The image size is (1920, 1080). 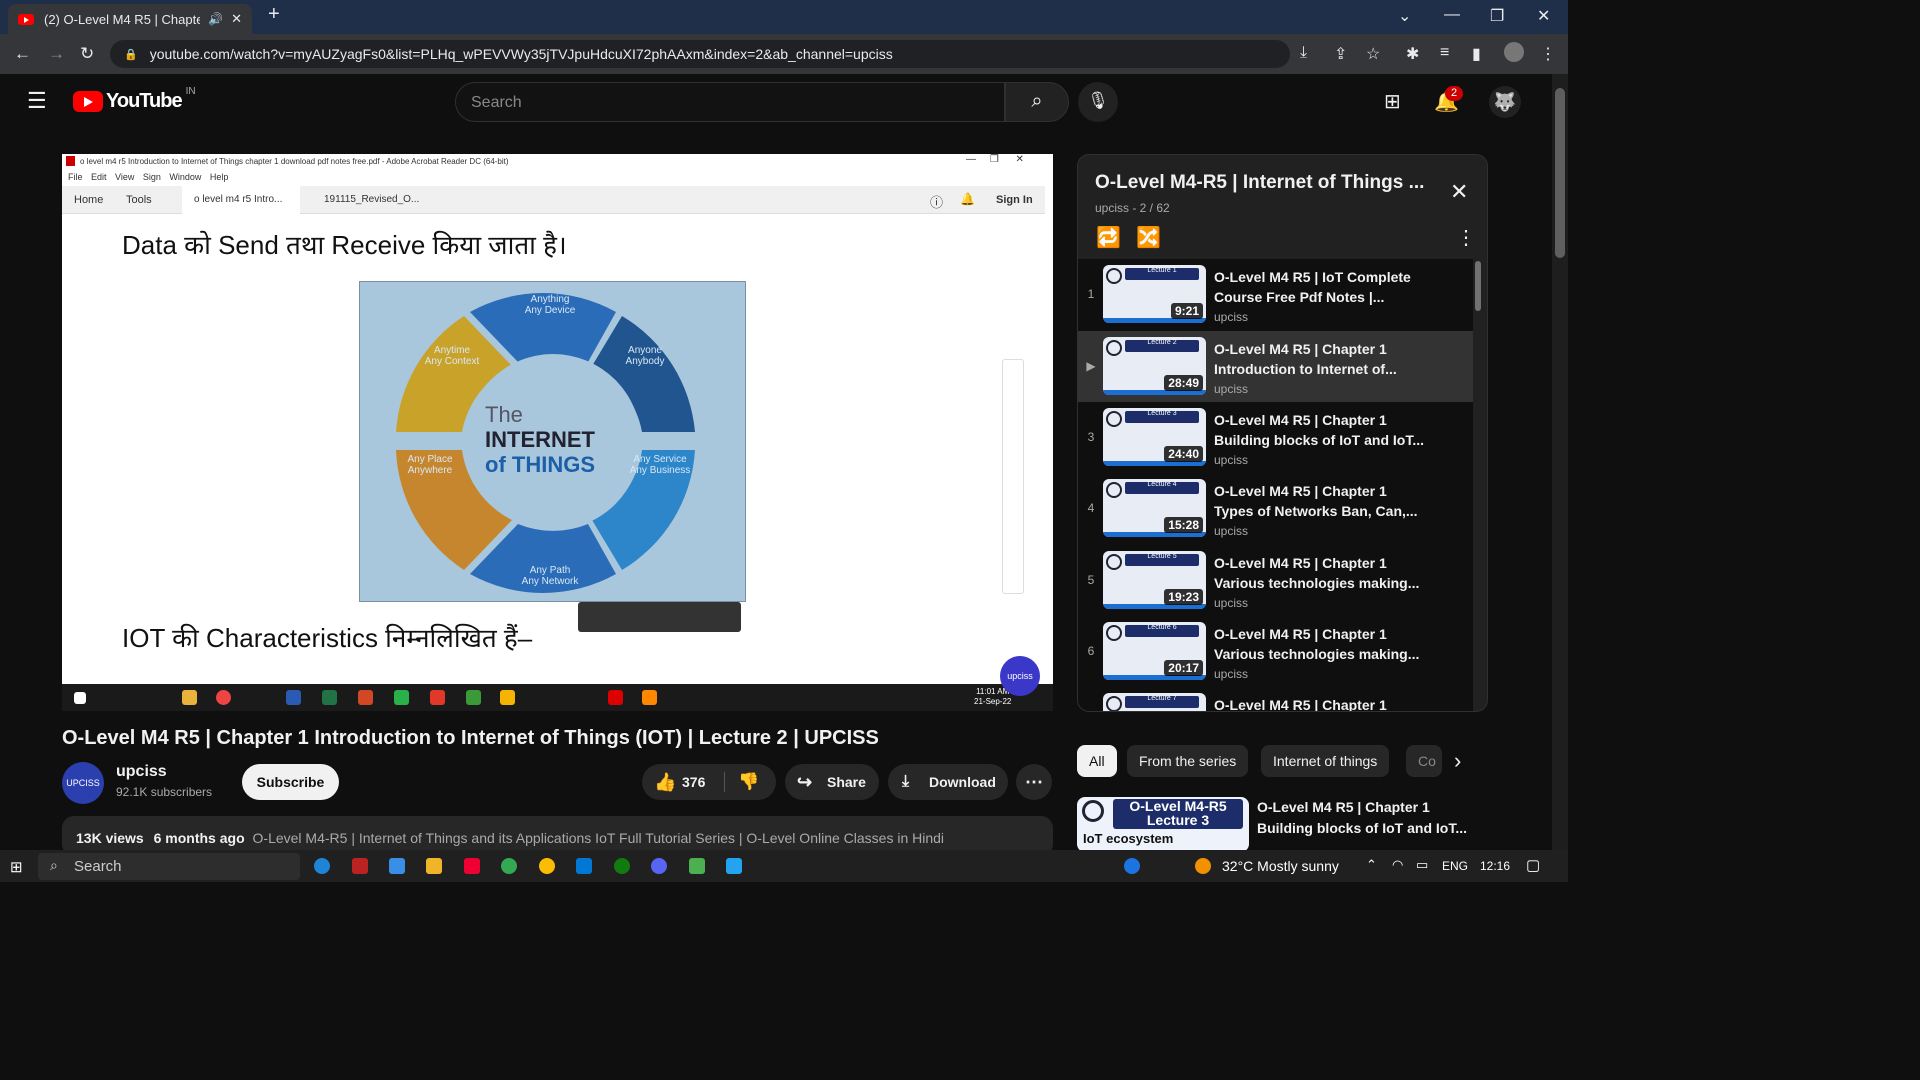 What do you see at coordinates (397, 866) in the screenshot?
I see `store-icon` at bounding box center [397, 866].